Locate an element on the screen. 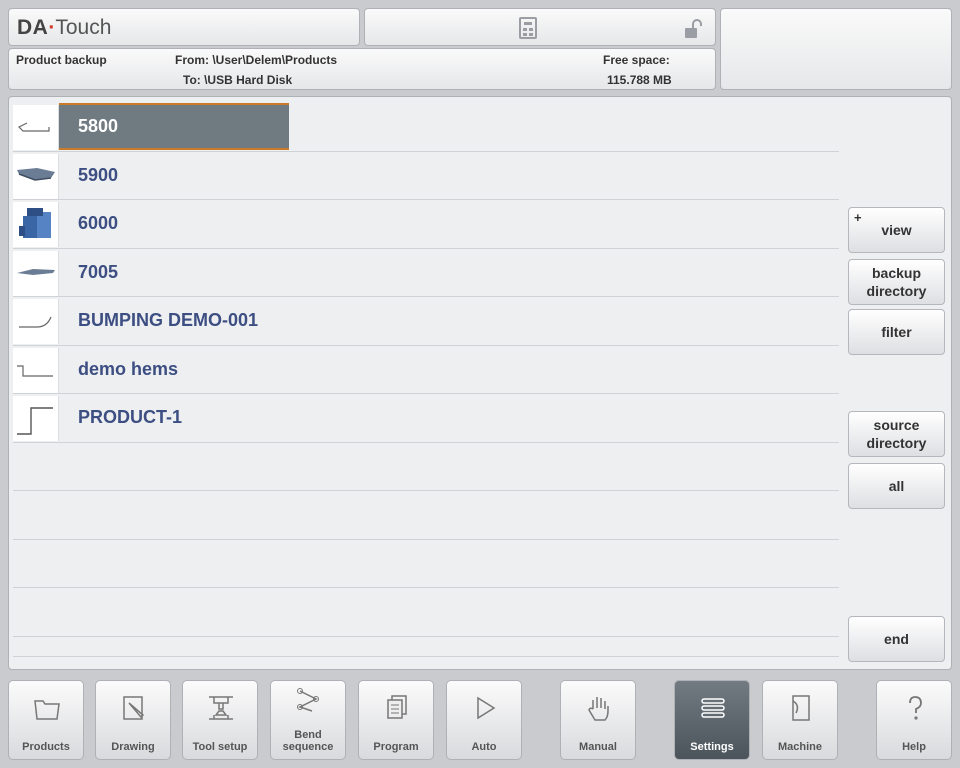 This screenshot has height=768, width=960. nav-bend-sequence-button: Bend sequence is located at coordinates (308, 720).